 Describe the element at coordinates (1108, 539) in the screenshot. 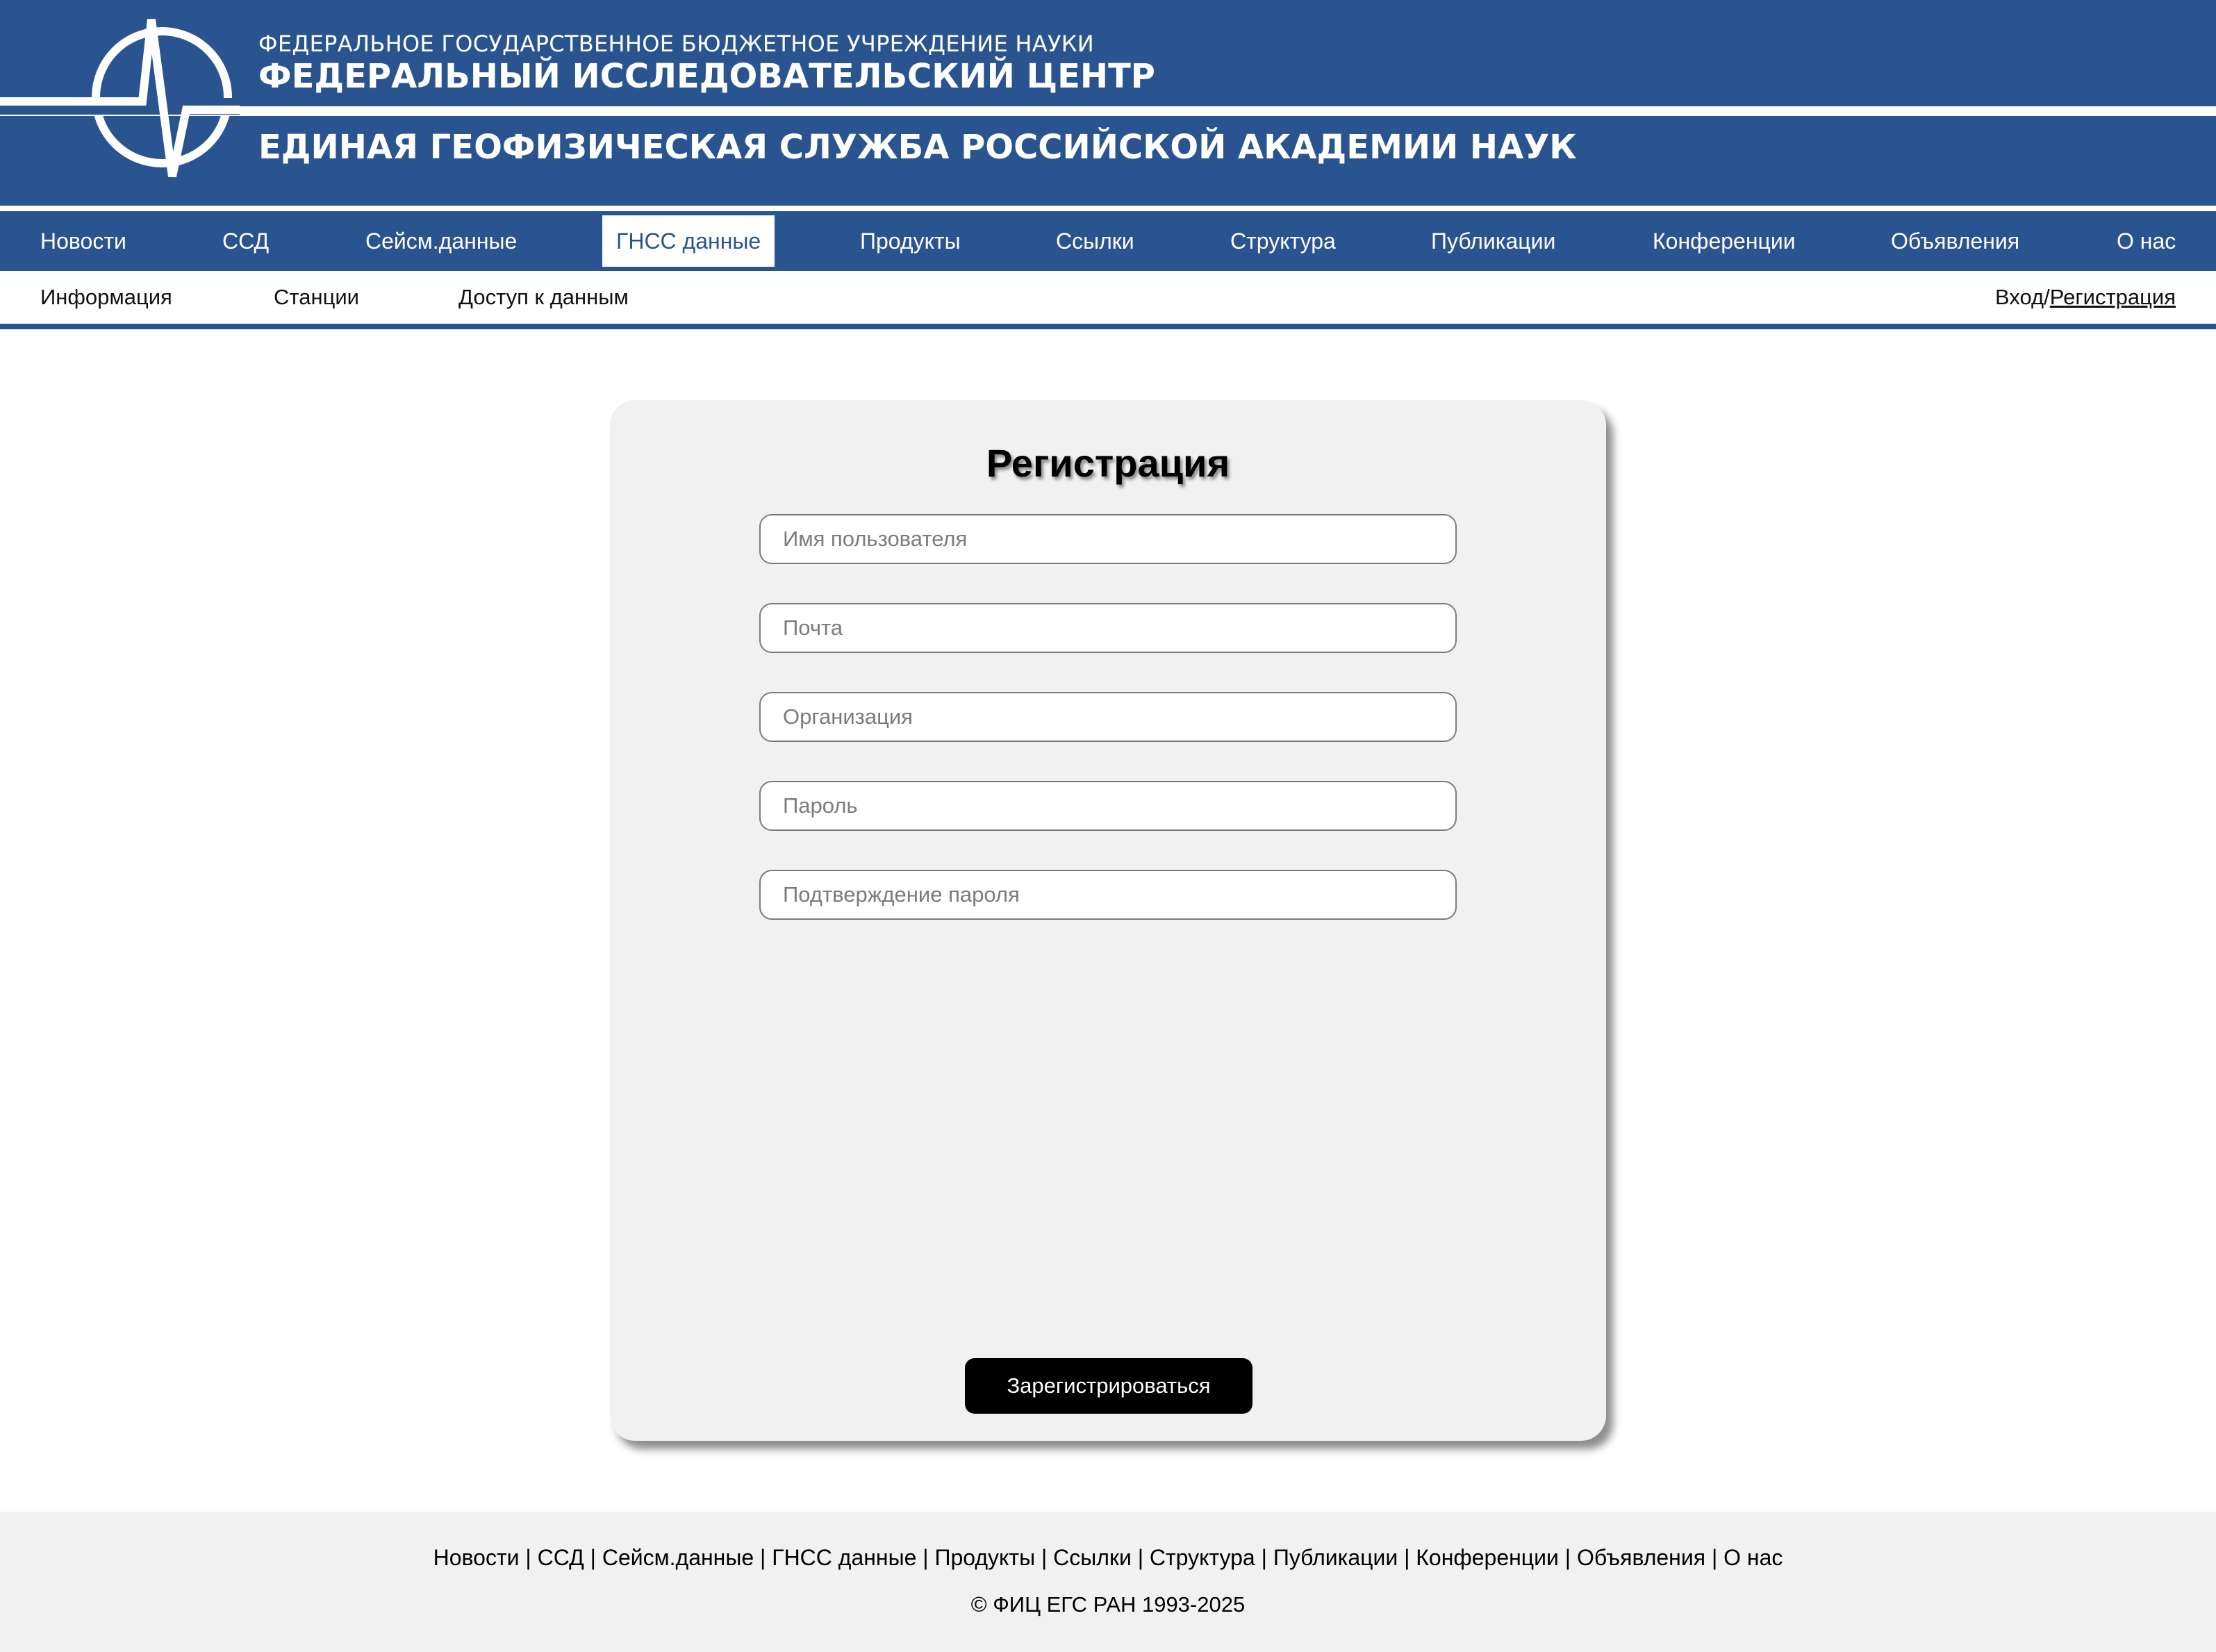

I see `username-input` at that location.